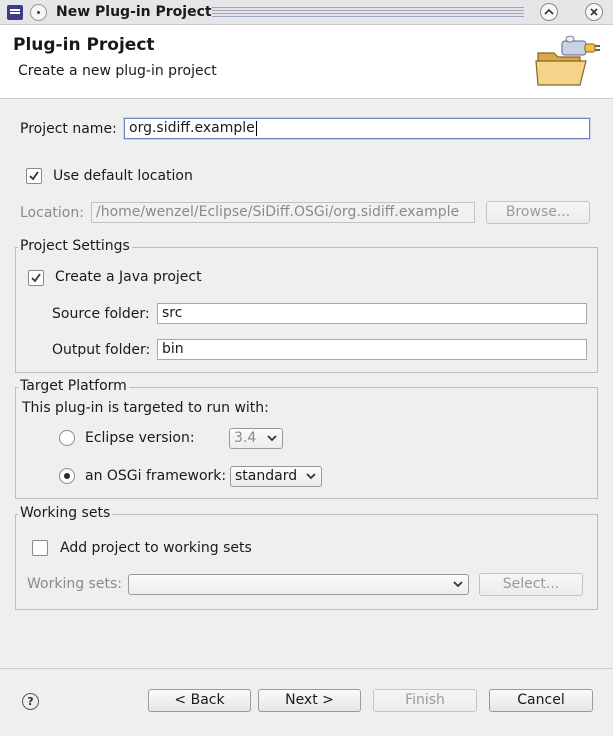 The width and height of the screenshot is (613, 736). I want to click on use-default-location-checkbox, so click(34, 176).